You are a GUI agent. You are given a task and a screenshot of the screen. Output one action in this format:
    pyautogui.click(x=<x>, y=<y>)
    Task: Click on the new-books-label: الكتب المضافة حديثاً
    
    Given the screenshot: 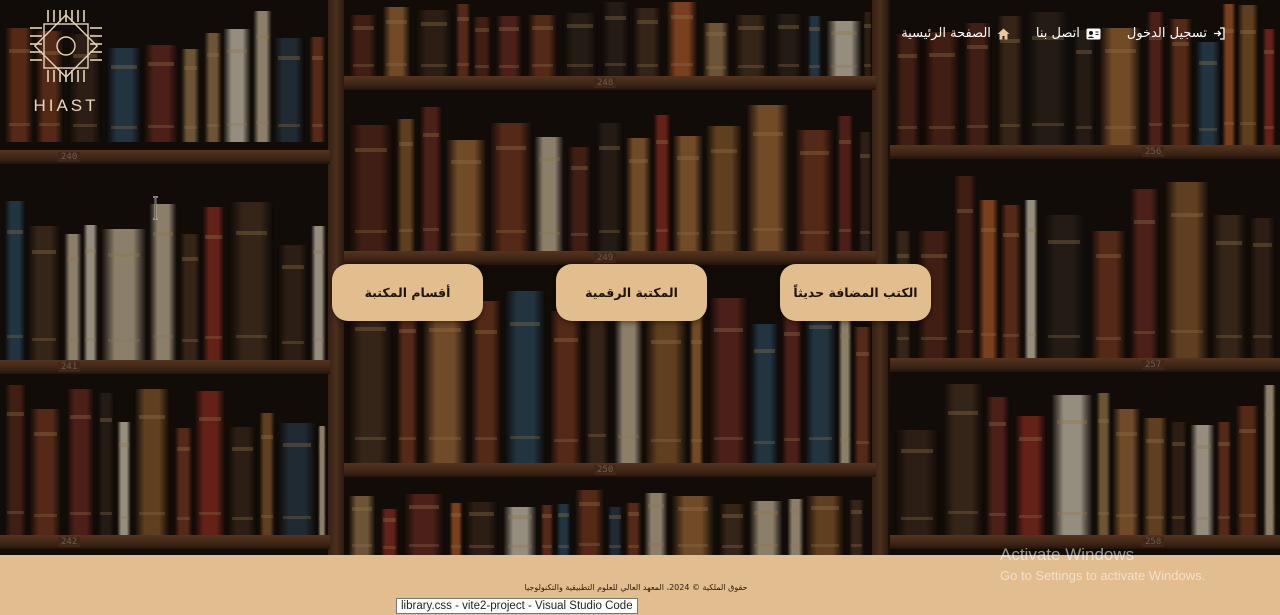 What is the action you would take?
    pyautogui.click(x=855, y=292)
    